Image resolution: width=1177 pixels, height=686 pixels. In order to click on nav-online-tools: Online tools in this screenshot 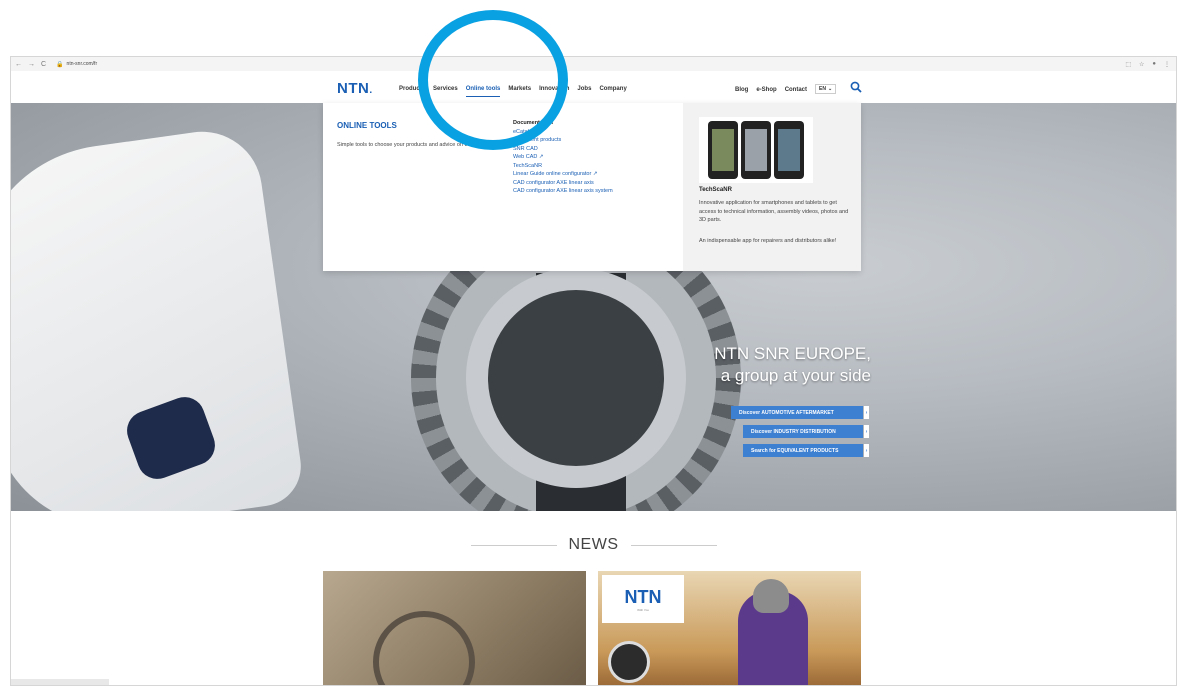, I will do `click(483, 91)`.